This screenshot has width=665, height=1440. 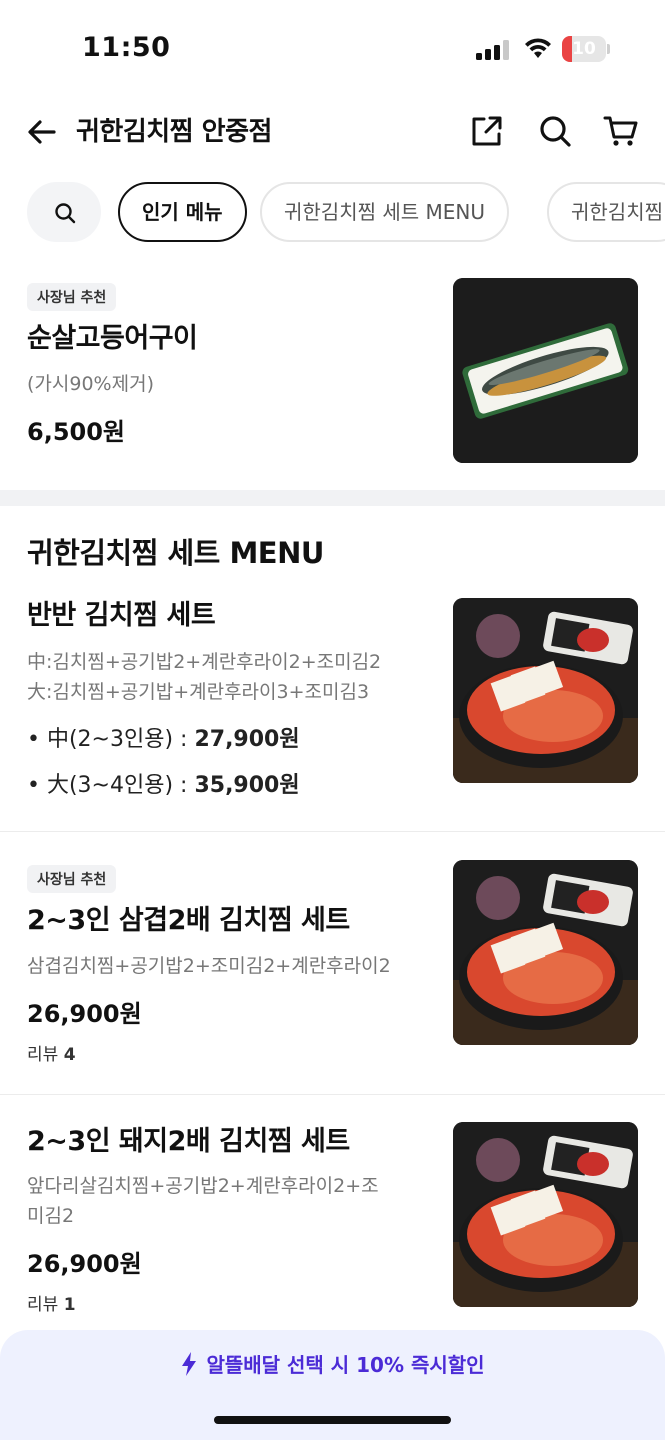 I want to click on section-divider, so click(x=332, y=498).